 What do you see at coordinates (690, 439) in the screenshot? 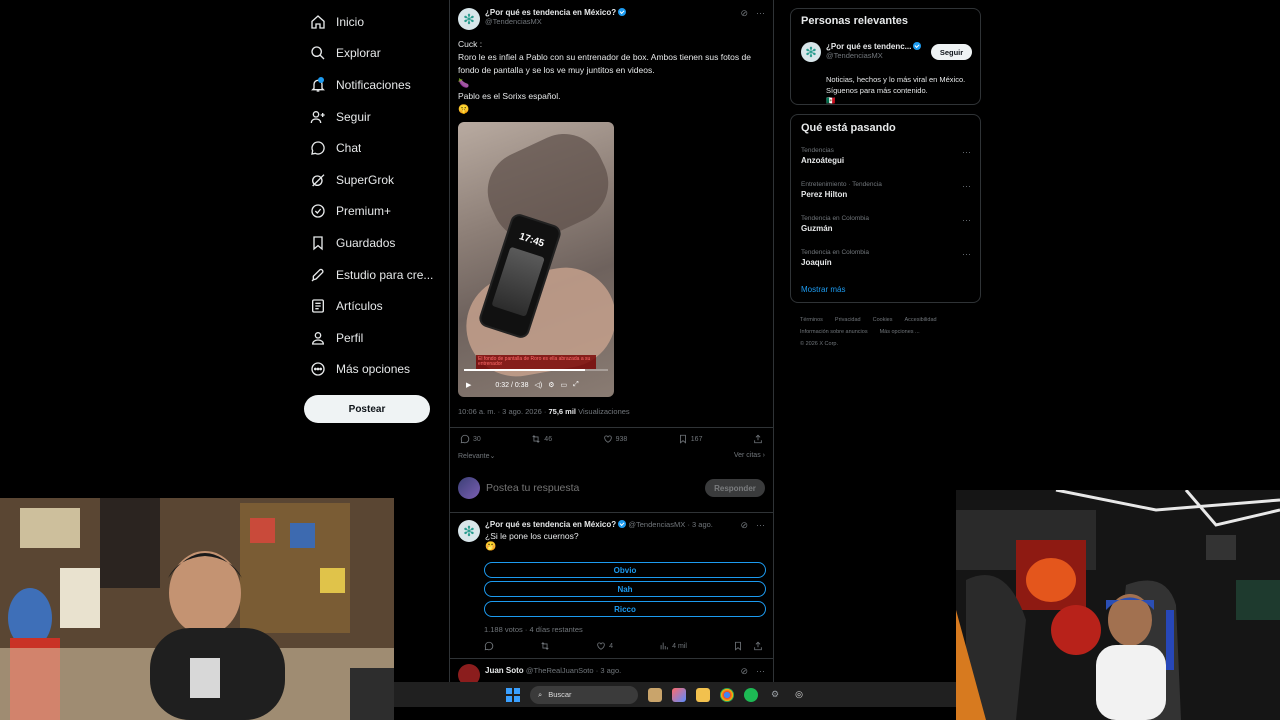
I see `bookmark-button: 167` at bounding box center [690, 439].